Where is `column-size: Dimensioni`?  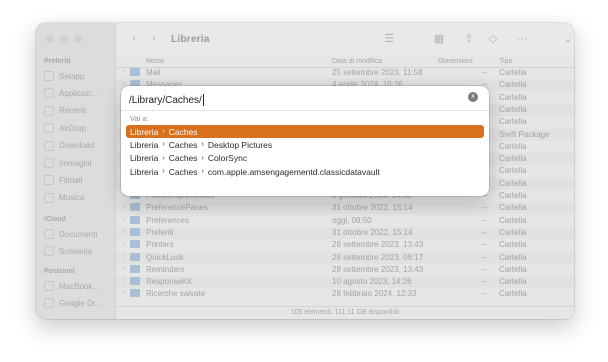
column-size: Dimensioni is located at coordinates (455, 61).